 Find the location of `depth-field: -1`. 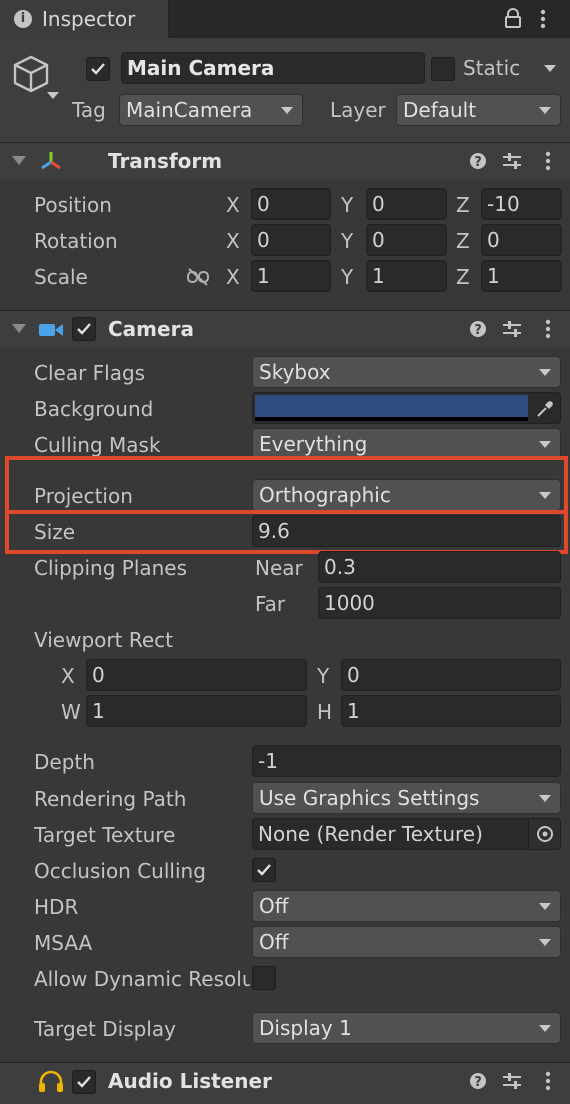

depth-field: -1 is located at coordinates (406, 761).